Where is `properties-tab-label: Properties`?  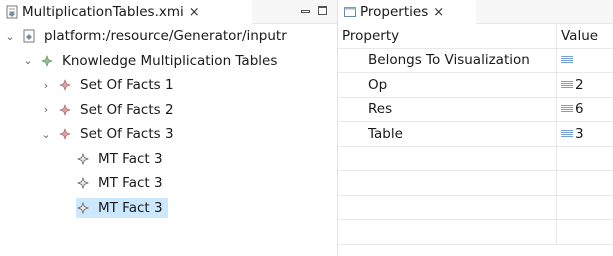 properties-tab-label: Properties is located at coordinates (394, 12).